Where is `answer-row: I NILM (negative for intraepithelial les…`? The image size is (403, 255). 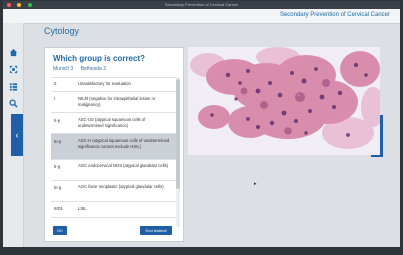
answer-row: I NILM (negative for intraepithelial les… is located at coordinates (113, 101).